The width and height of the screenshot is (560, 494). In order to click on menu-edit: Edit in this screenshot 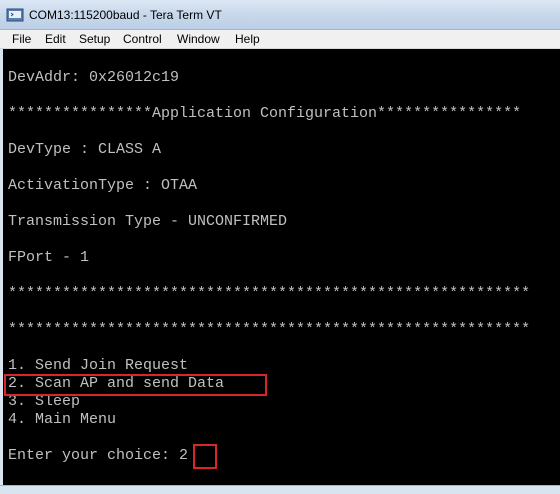, I will do `click(55, 39)`.